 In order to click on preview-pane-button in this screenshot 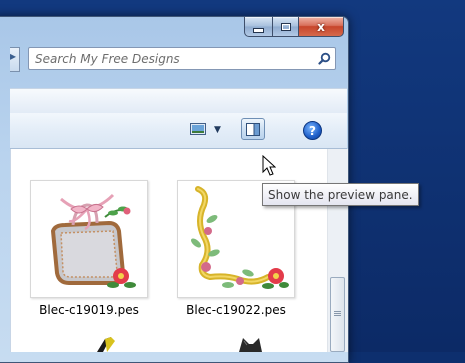, I will do `click(253, 129)`.